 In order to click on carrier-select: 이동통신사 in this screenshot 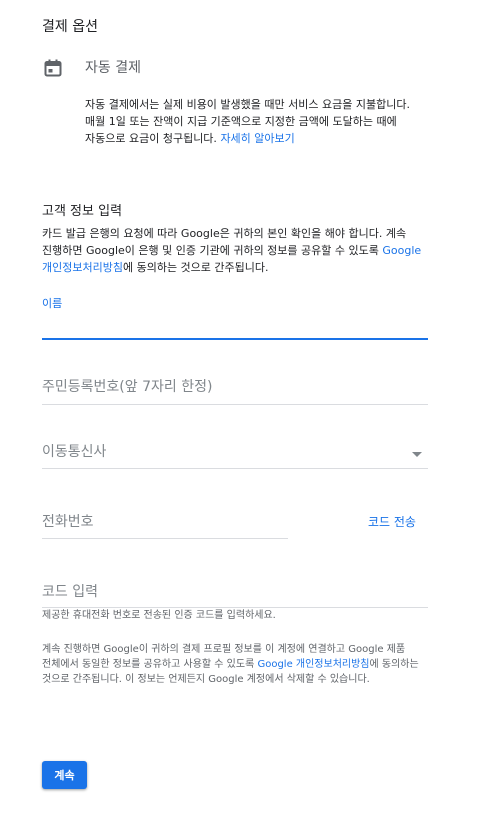, I will do `click(235, 456)`.